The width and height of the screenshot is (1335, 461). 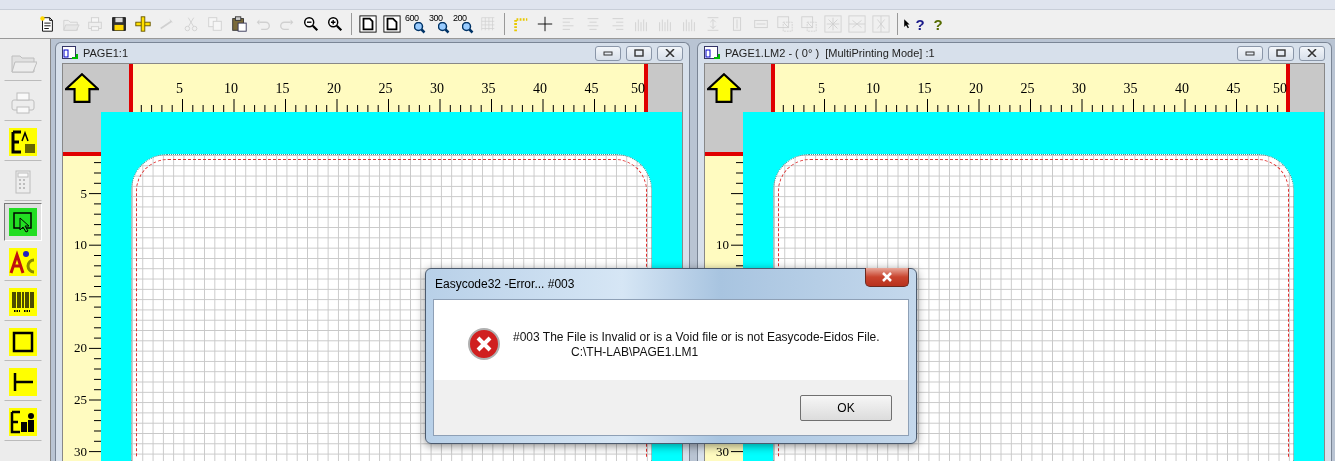 I want to click on dotted-corner-icon, so click(x=521, y=24).